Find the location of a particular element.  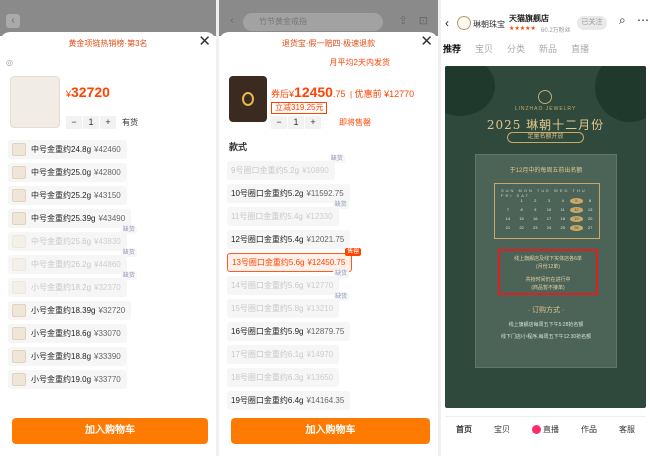

sku-option-price: ¥43490 is located at coordinates (112, 218).